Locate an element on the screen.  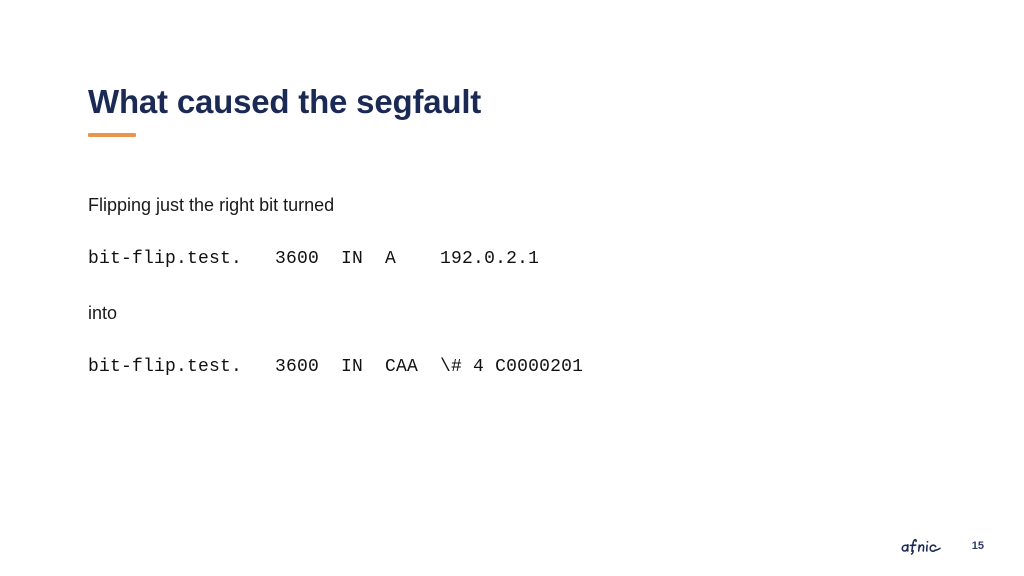
title-block: What caused the segfault is located at coordinates (284, 109).